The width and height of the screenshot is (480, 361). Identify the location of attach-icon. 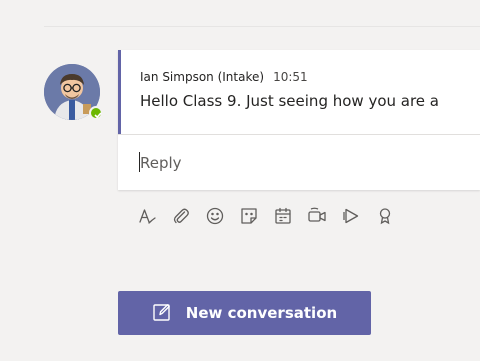
(181, 216).